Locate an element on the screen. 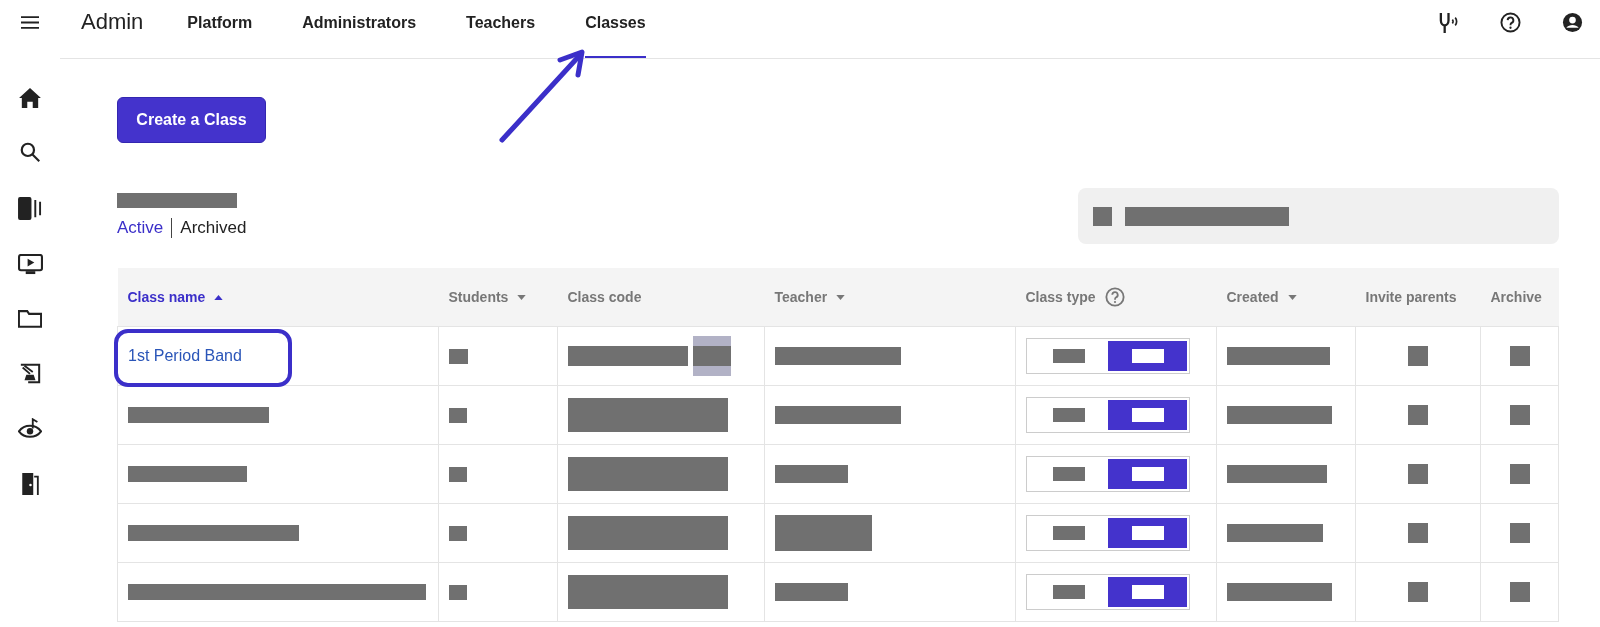  nav-tab: Teachers is located at coordinates (501, 29).